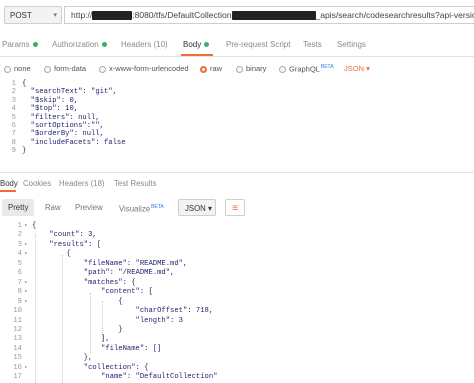  I want to click on raw-button: Raw, so click(53, 207).